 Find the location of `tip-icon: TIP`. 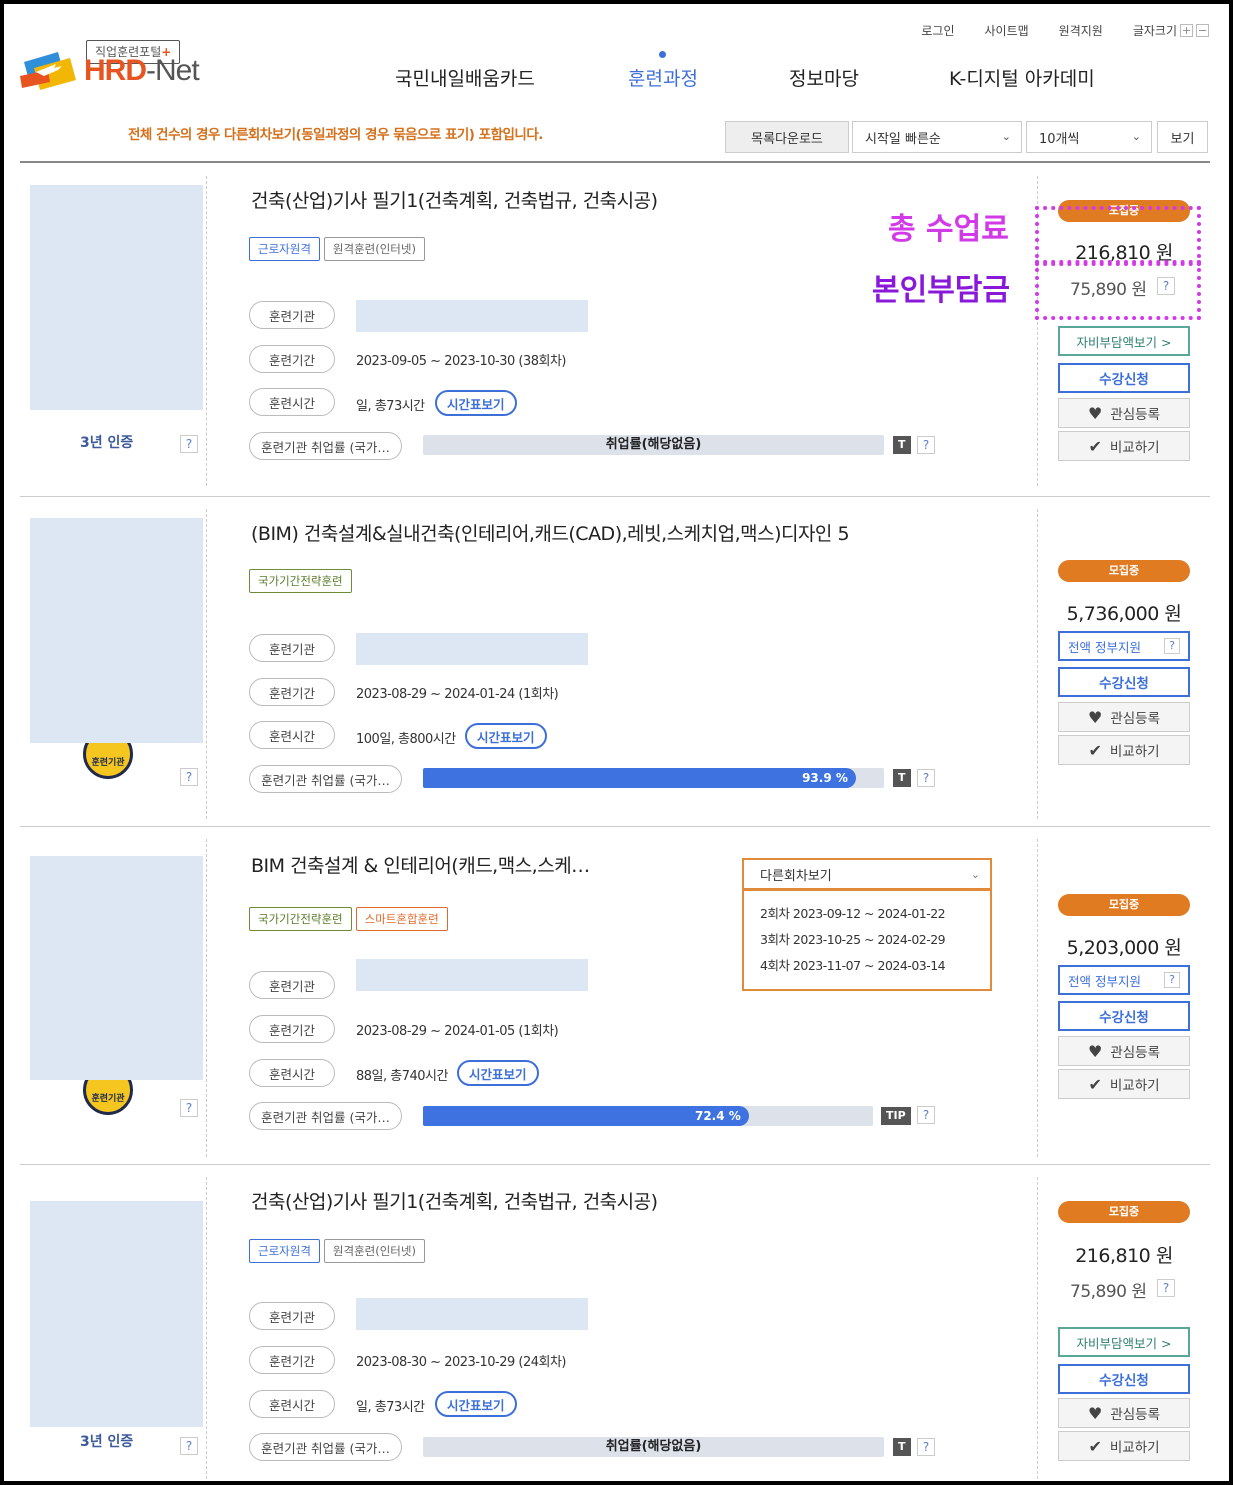

tip-icon: TIP is located at coordinates (896, 1116).